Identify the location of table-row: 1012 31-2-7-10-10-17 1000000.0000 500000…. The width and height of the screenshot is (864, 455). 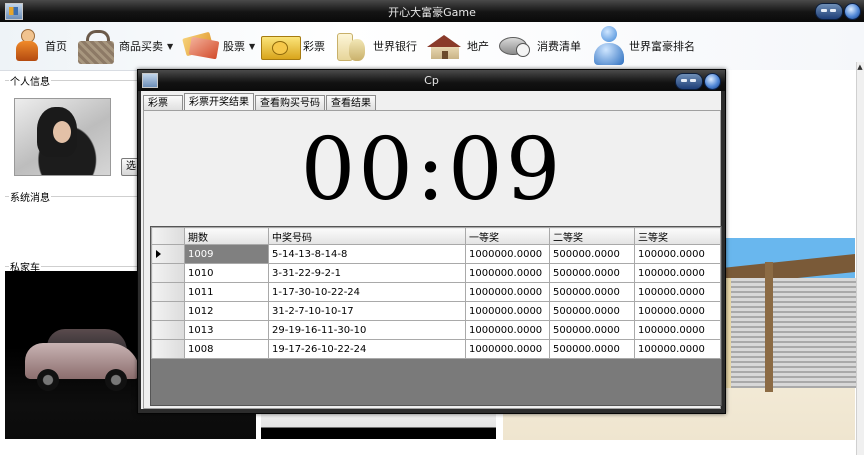
(436, 311).